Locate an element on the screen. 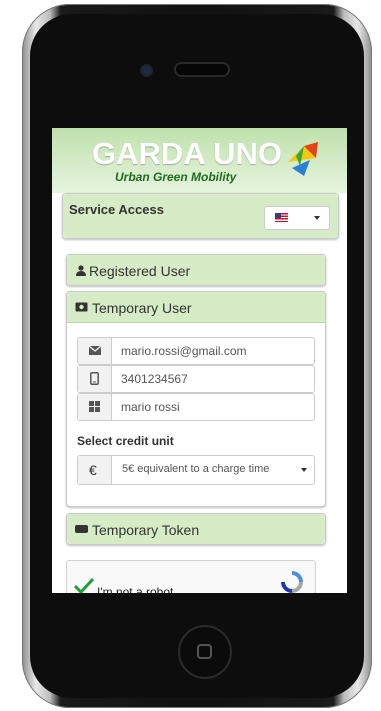 Image resolution: width=381 pixels, height=711 pixels. service-access-header: Service Access is located at coordinates (200, 216).